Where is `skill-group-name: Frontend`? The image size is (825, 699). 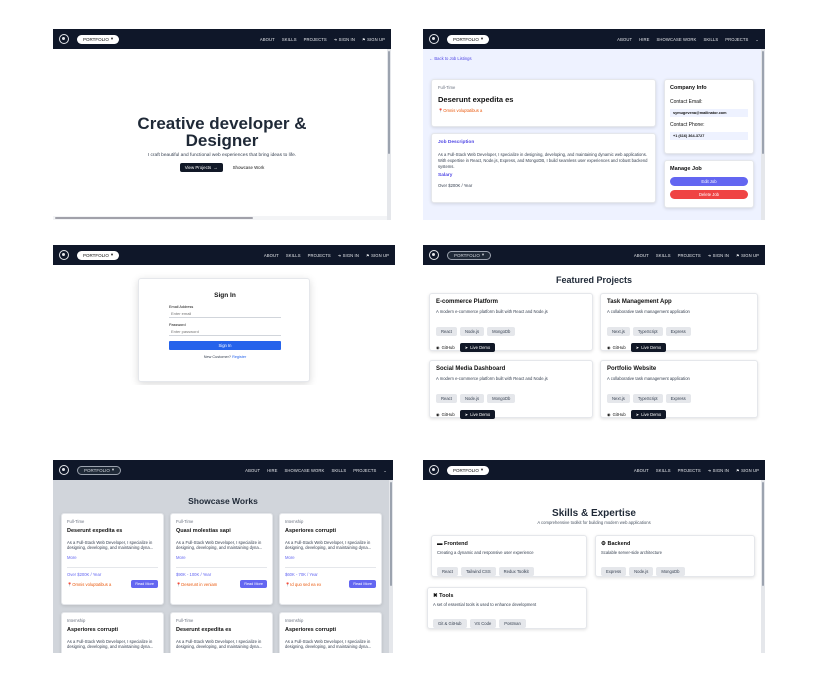 skill-group-name: Frontend is located at coordinates (456, 544).